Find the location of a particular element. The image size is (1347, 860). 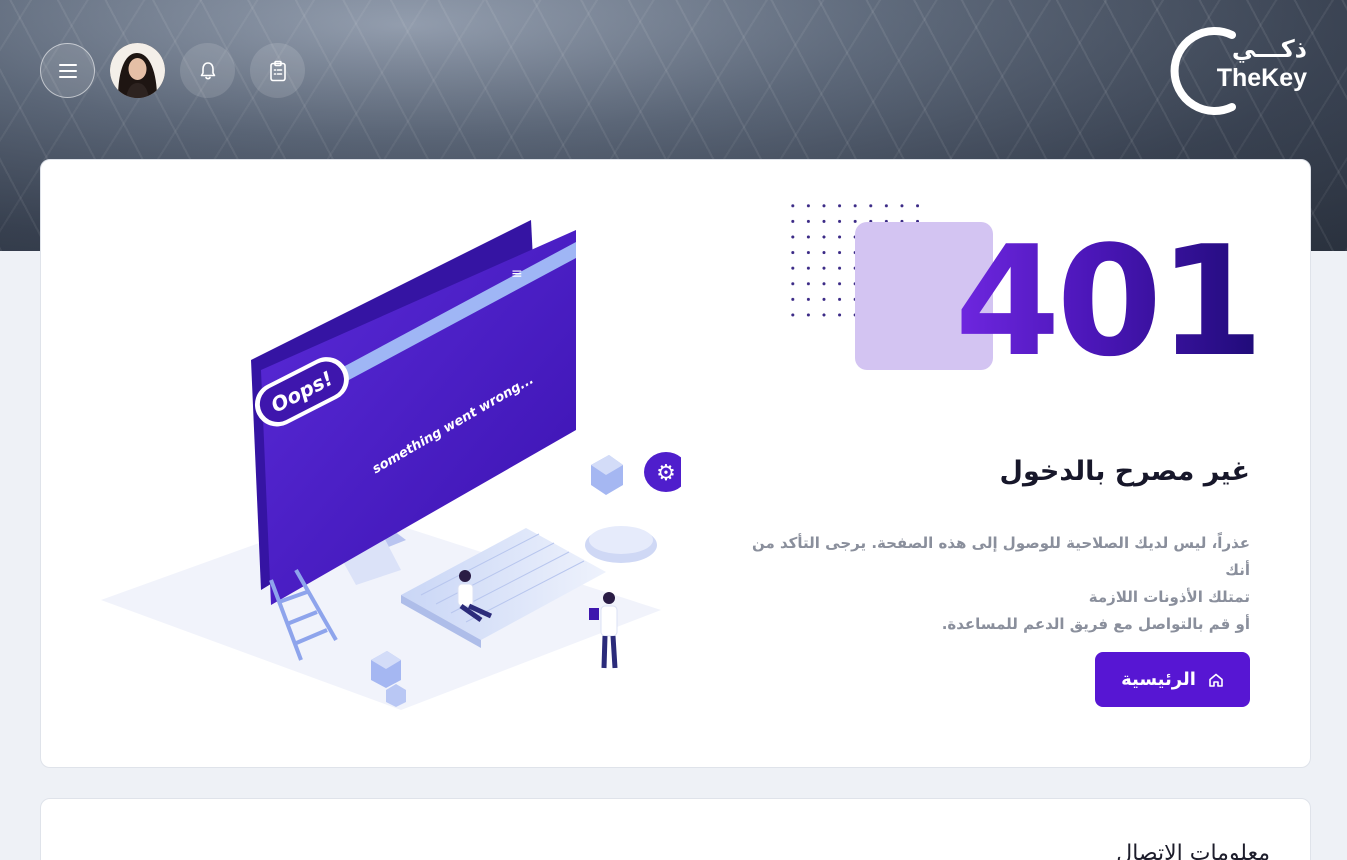

home-icon is located at coordinates (1216, 680).